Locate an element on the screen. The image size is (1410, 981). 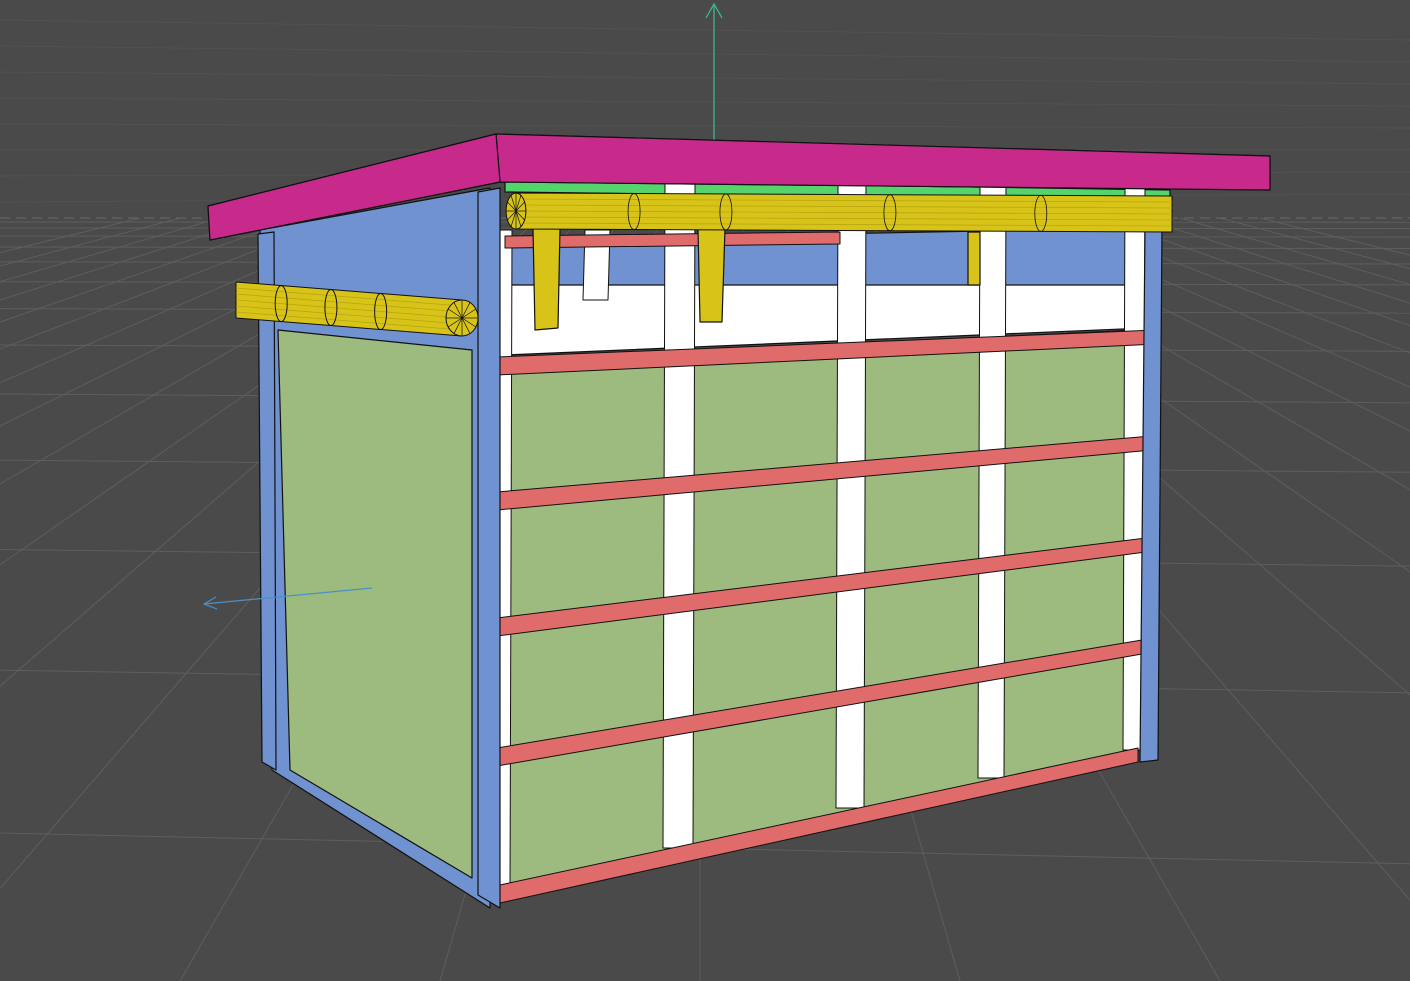
roof-front-edge is located at coordinates (883, 162).